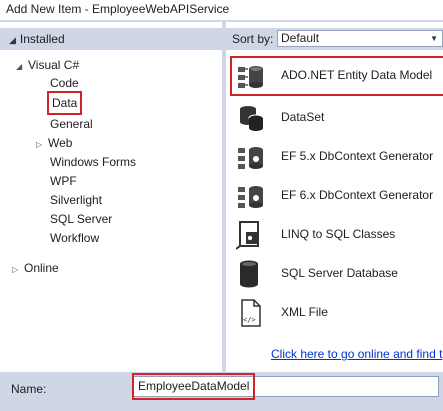 Image resolution: width=443 pixels, height=411 pixels. I want to click on sort-by-label: Sort by:, so click(253, 39).